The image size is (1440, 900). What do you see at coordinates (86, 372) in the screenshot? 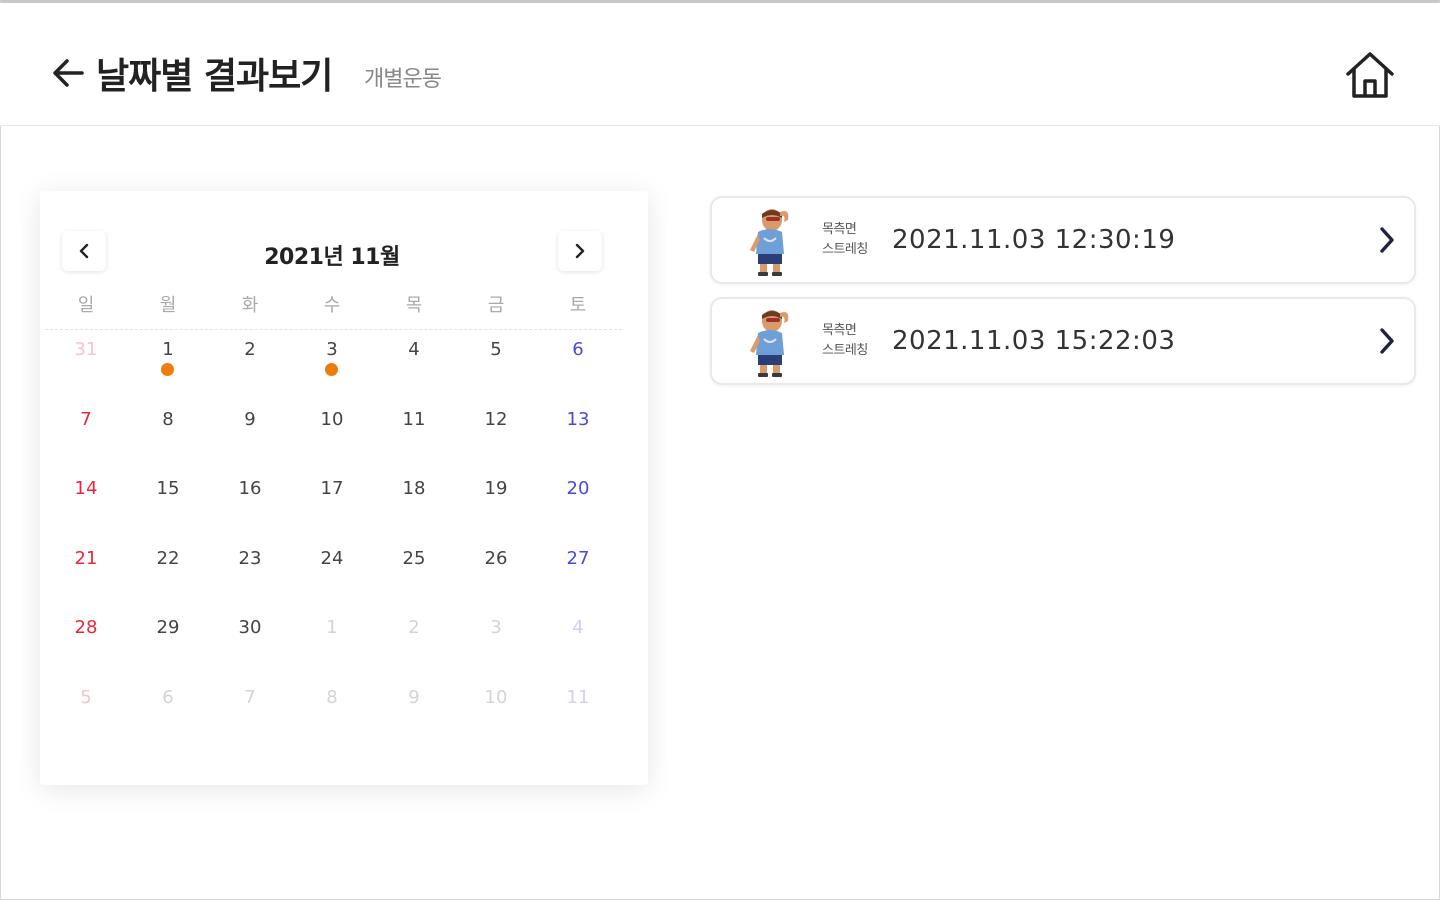
I see `calendar-day-outside-month: 31` at bounding box center [86, 372].